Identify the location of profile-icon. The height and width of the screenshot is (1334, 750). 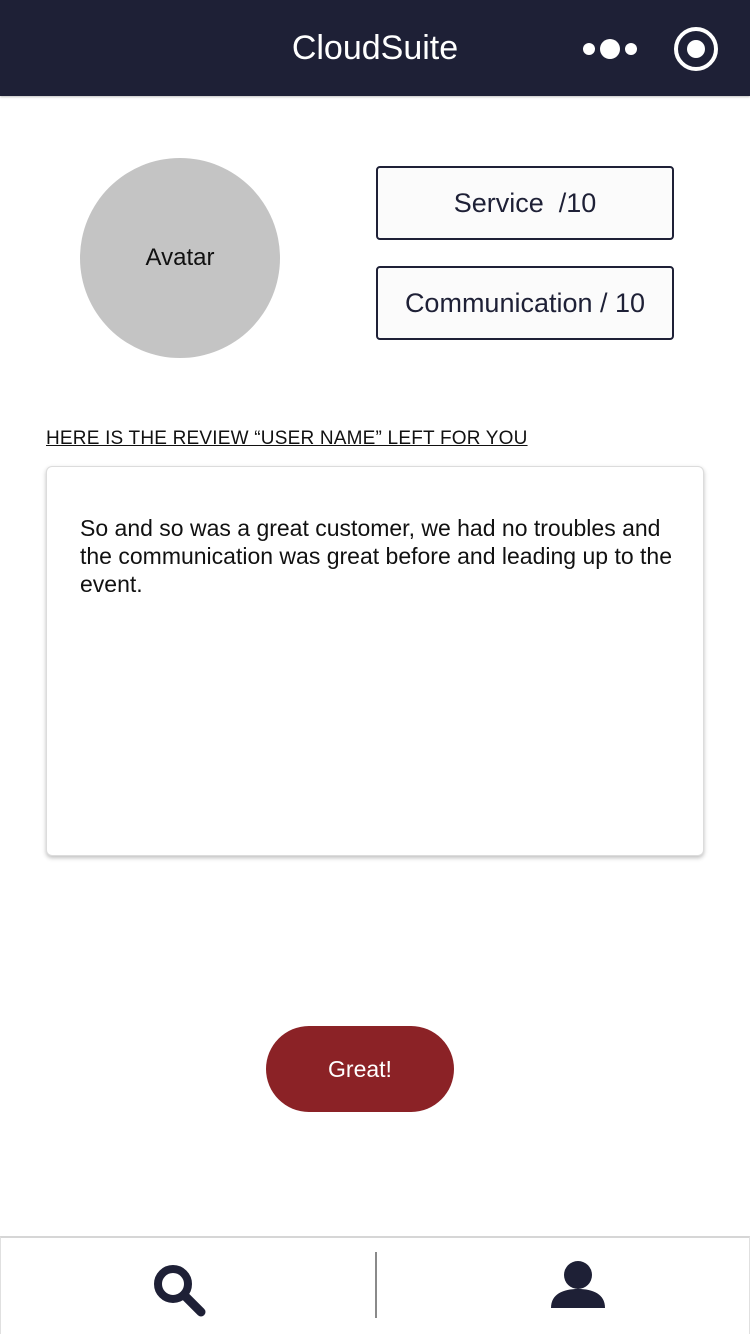
(578, 1284).